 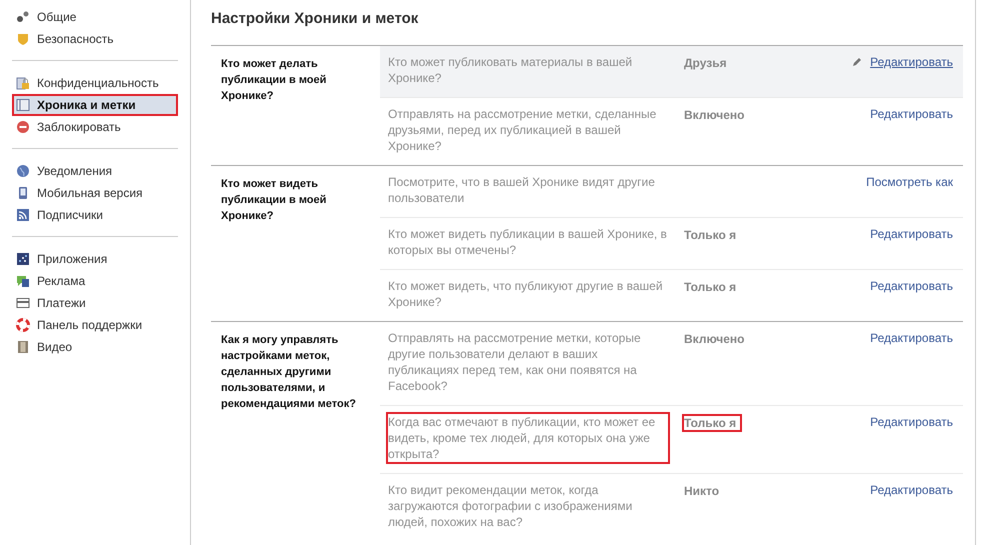 What do you see at coordinates (95, 39) in the screenshot?
I see `sidebar-item: Безопасность` at bounding box center [95, 39].